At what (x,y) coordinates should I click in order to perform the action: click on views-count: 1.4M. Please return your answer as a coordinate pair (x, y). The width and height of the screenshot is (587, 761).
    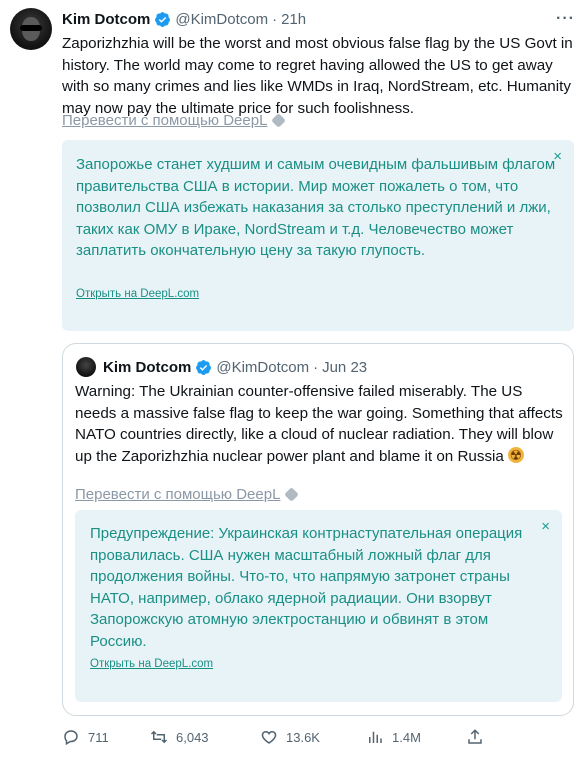
    Looking at the image, I should click on (406, 737).